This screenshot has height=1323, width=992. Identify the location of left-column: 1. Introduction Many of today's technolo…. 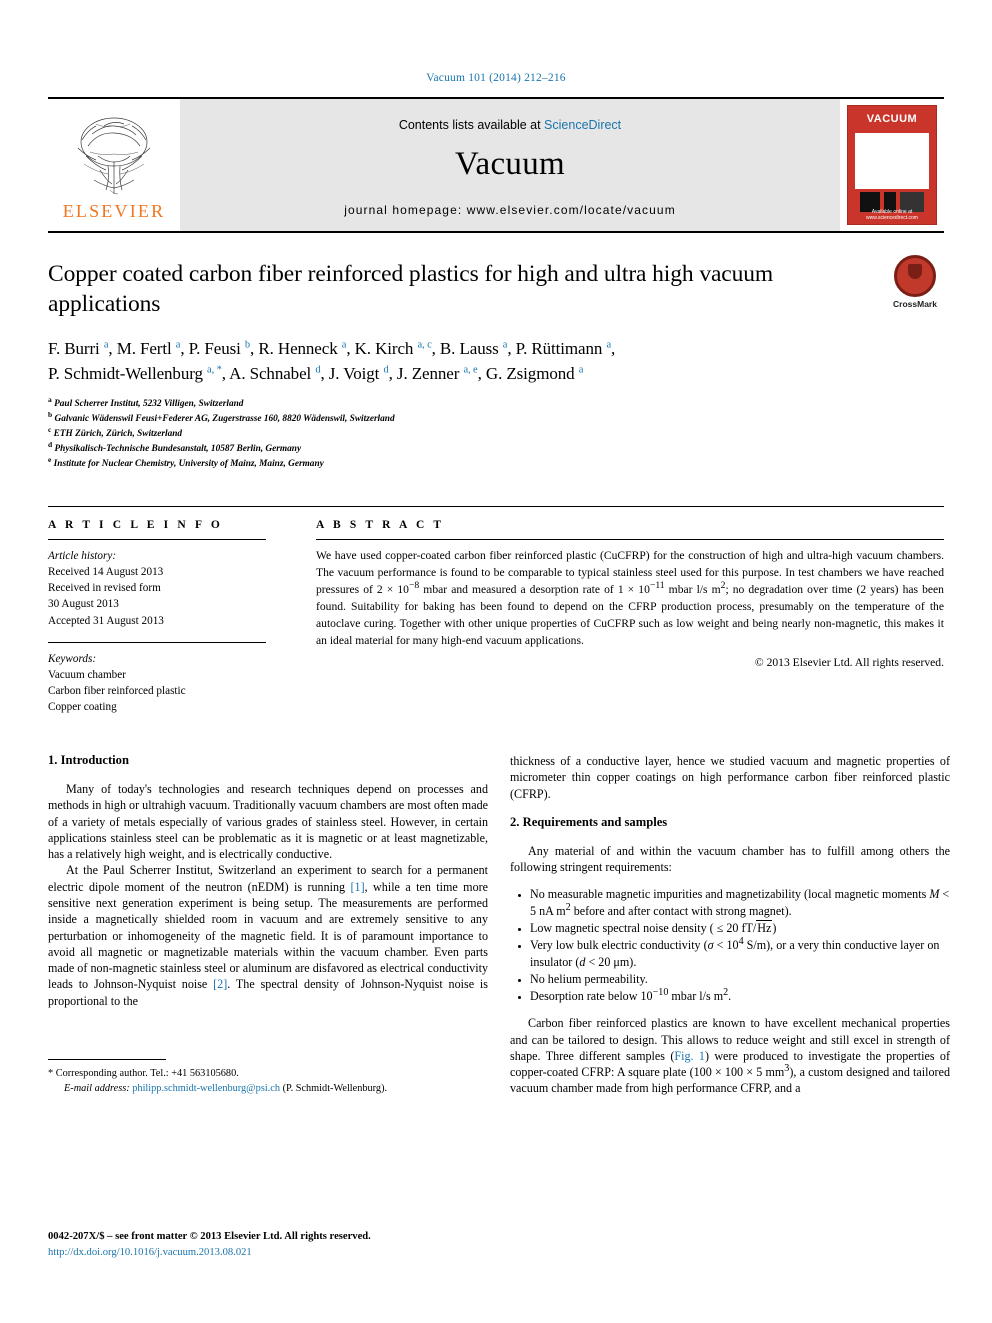
(268, 925).